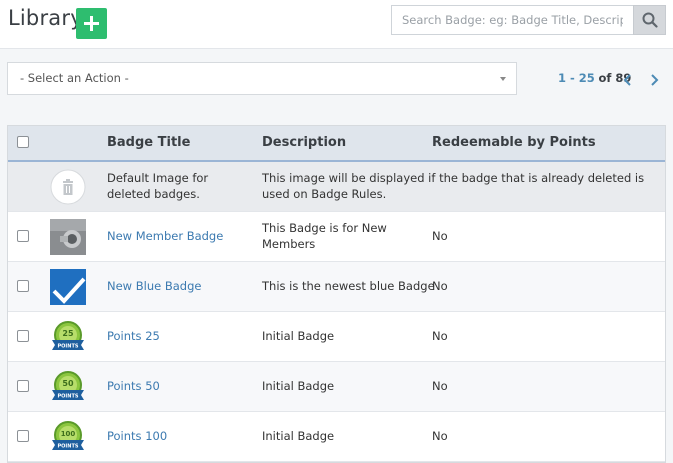 The height and width of the screenshot is (463, 673). What do you see at coordinates (324, 236) in the screenshot?
I see `badge-description: This Badge is for New Members` at bounding box center [324, 236].